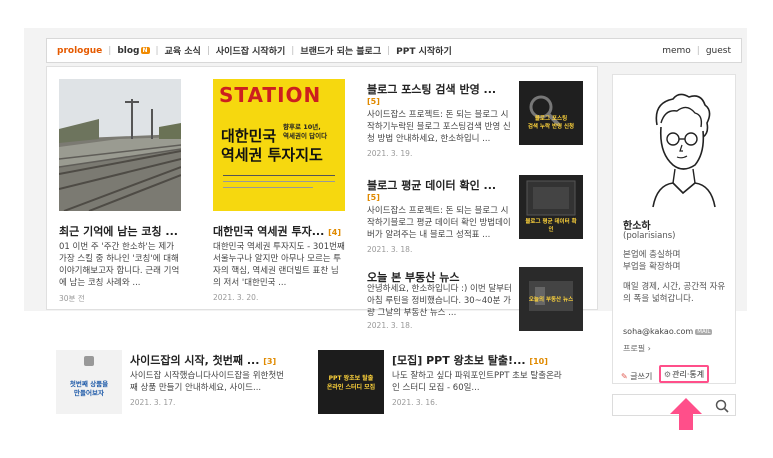  I want to click on mail-badge: MAIL, so click(704, 332).